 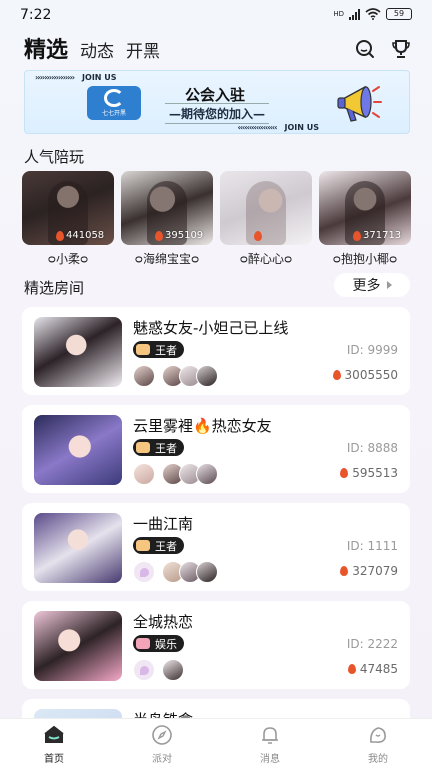 I want to click on bottom-nav: 首页 派对 消息 我的, so click(x=216, y=743).